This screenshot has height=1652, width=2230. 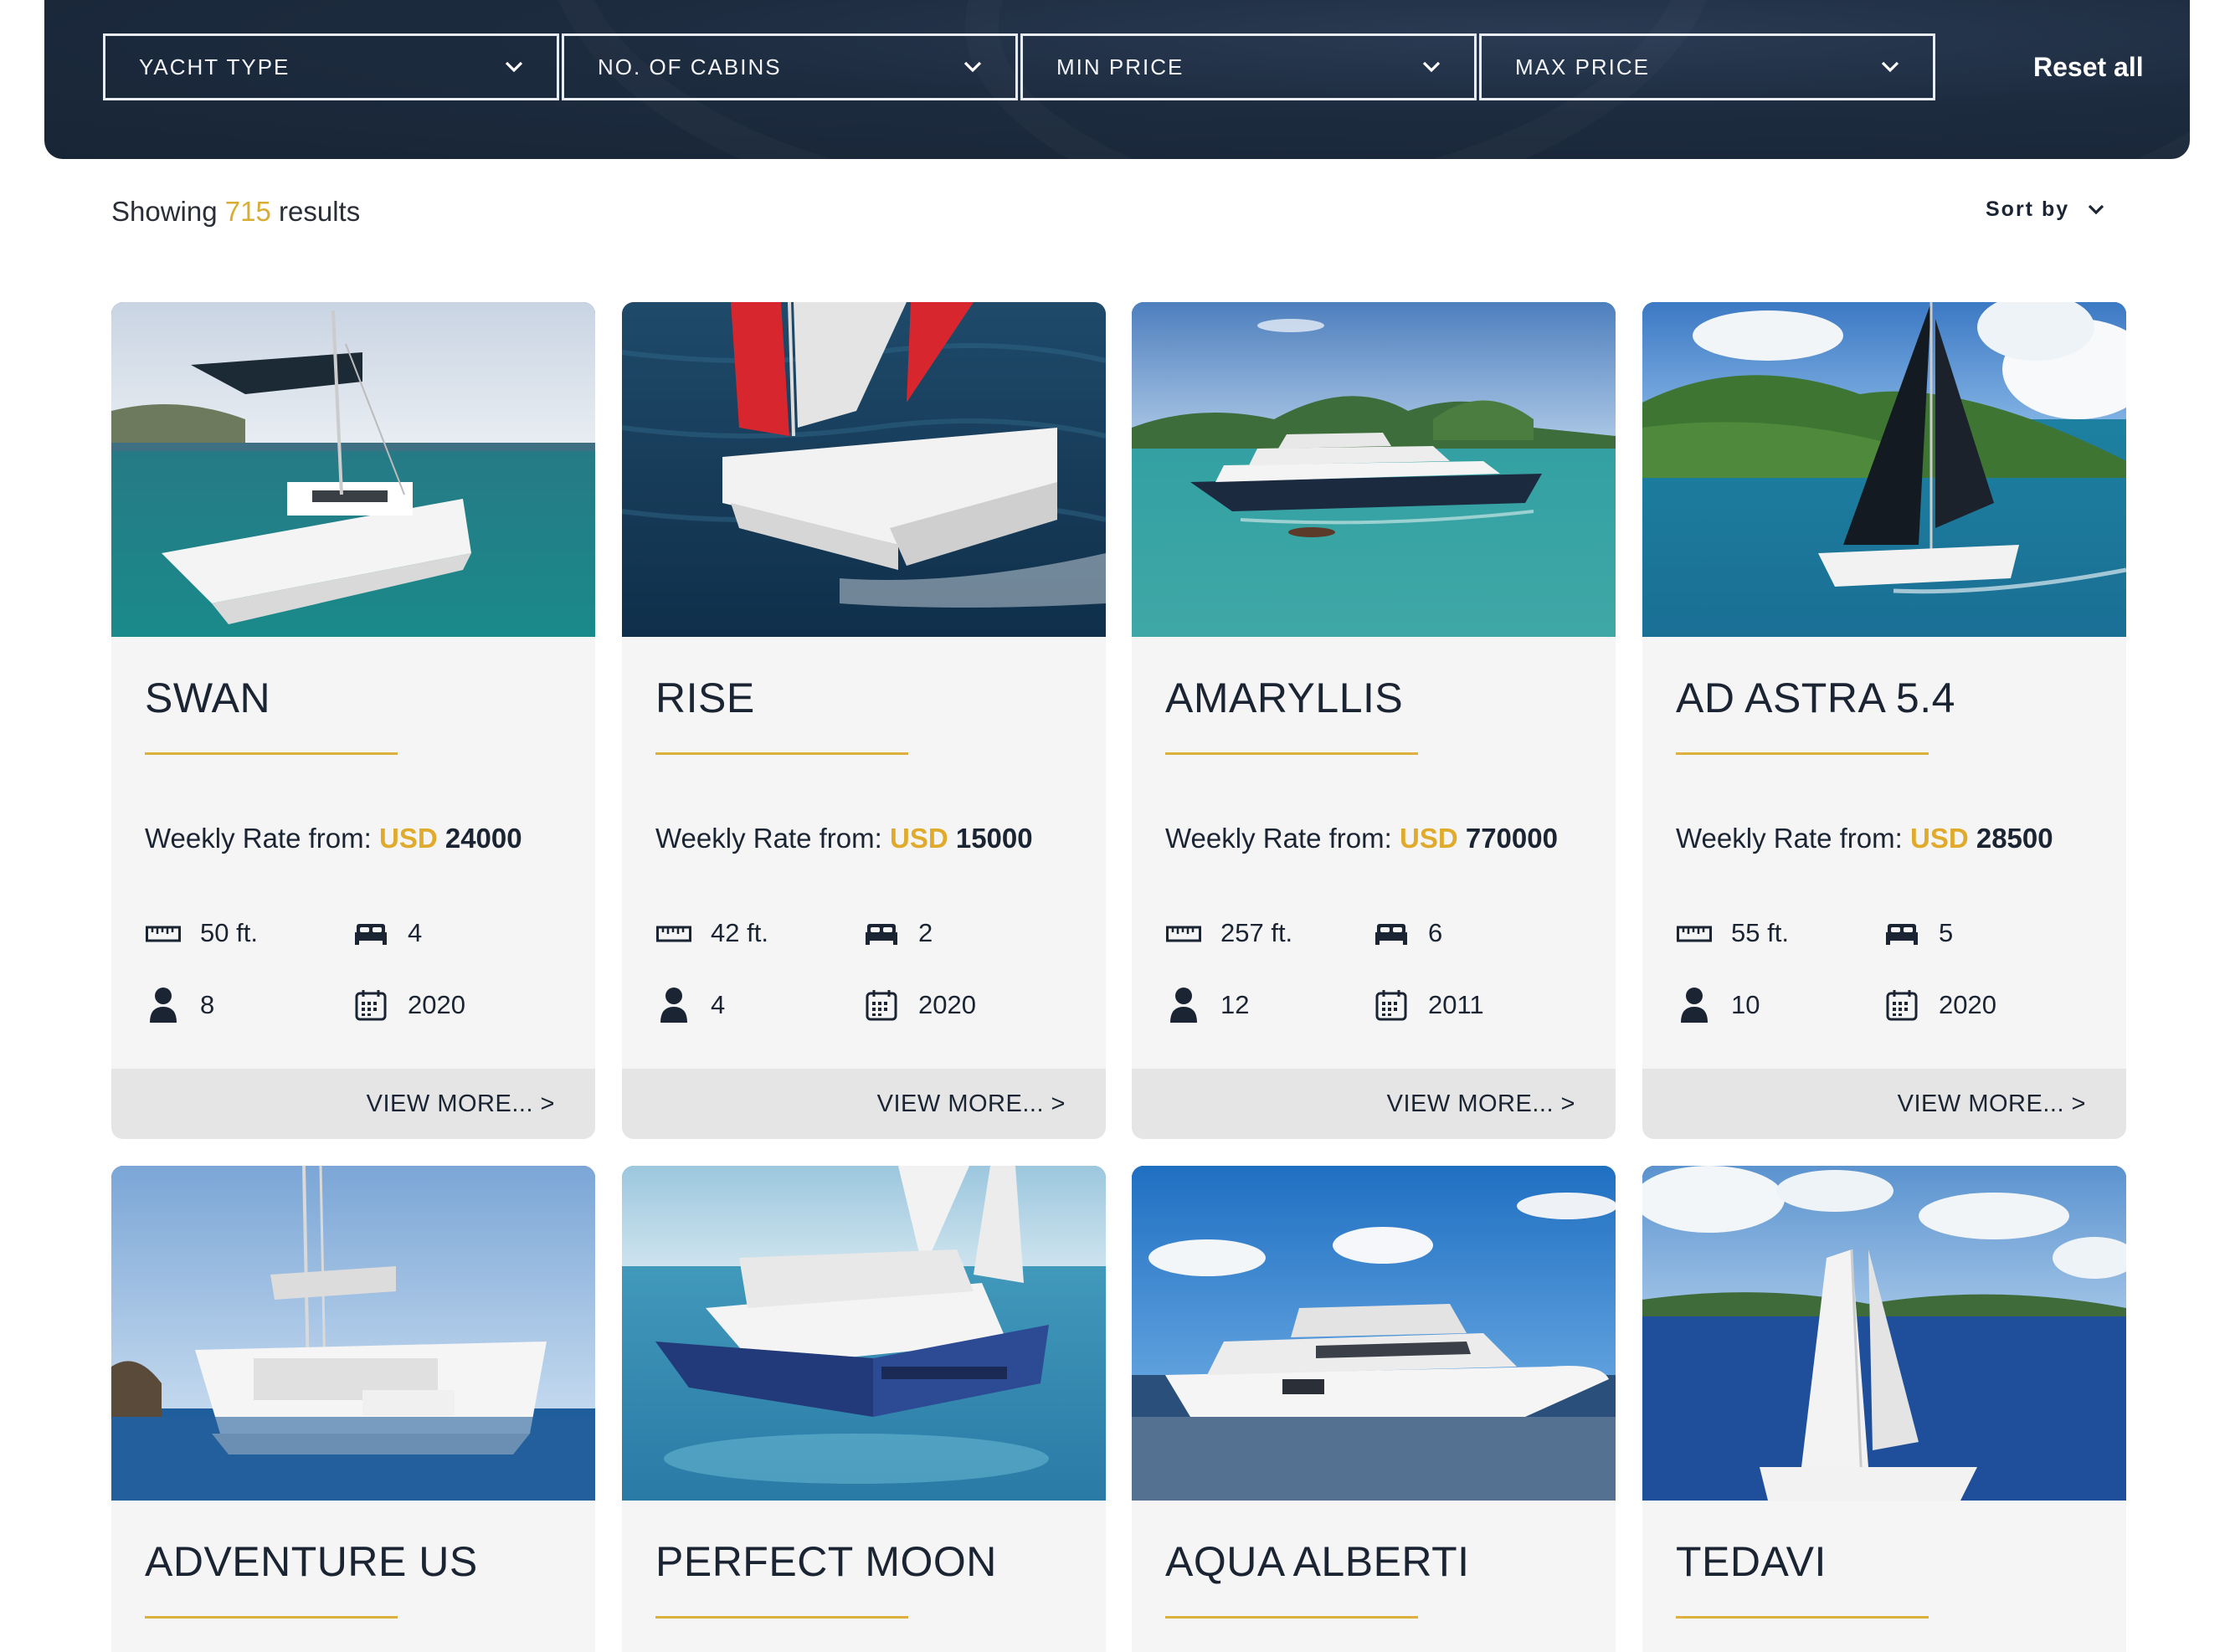 I want to click on guests-spec: 8, so click(x=179, y=1005).